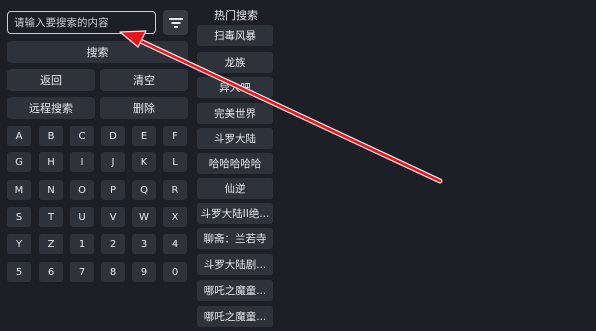  I want to click on key-k: K, so click(144, 162).